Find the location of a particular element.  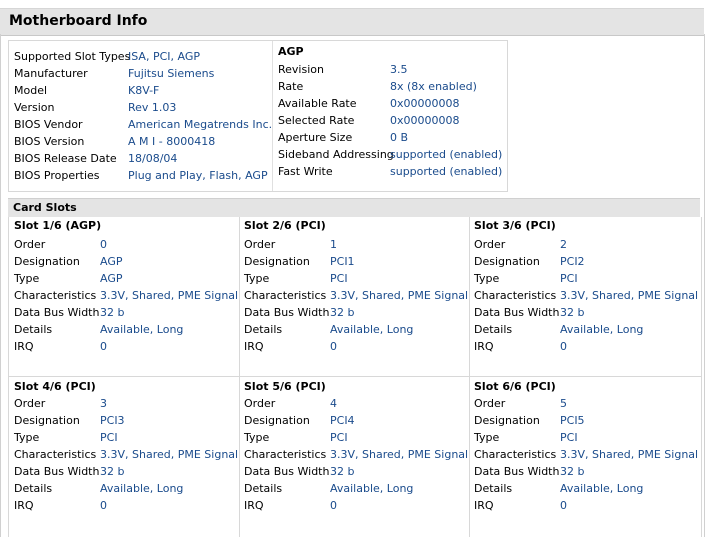

slot-value: 2 is located at coordinates (563, 244).